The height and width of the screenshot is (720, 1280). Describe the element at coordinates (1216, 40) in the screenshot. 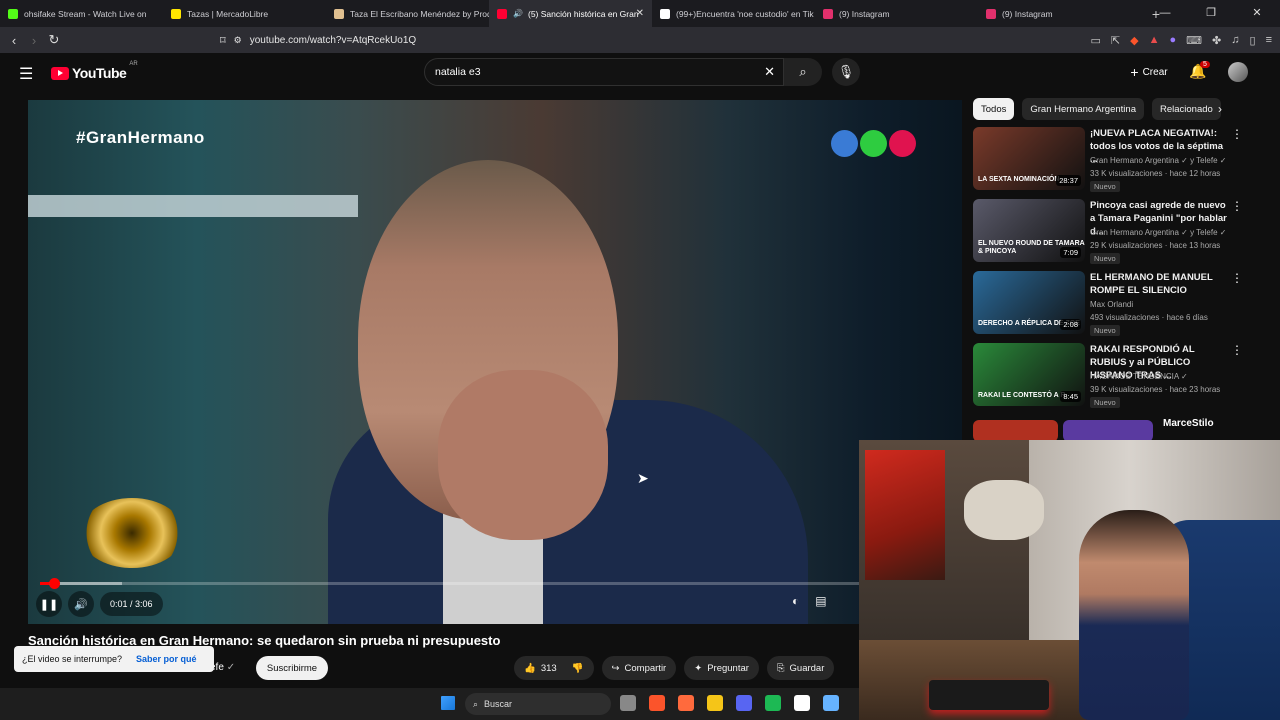

I see `extensions-icon: ✤` at that location.